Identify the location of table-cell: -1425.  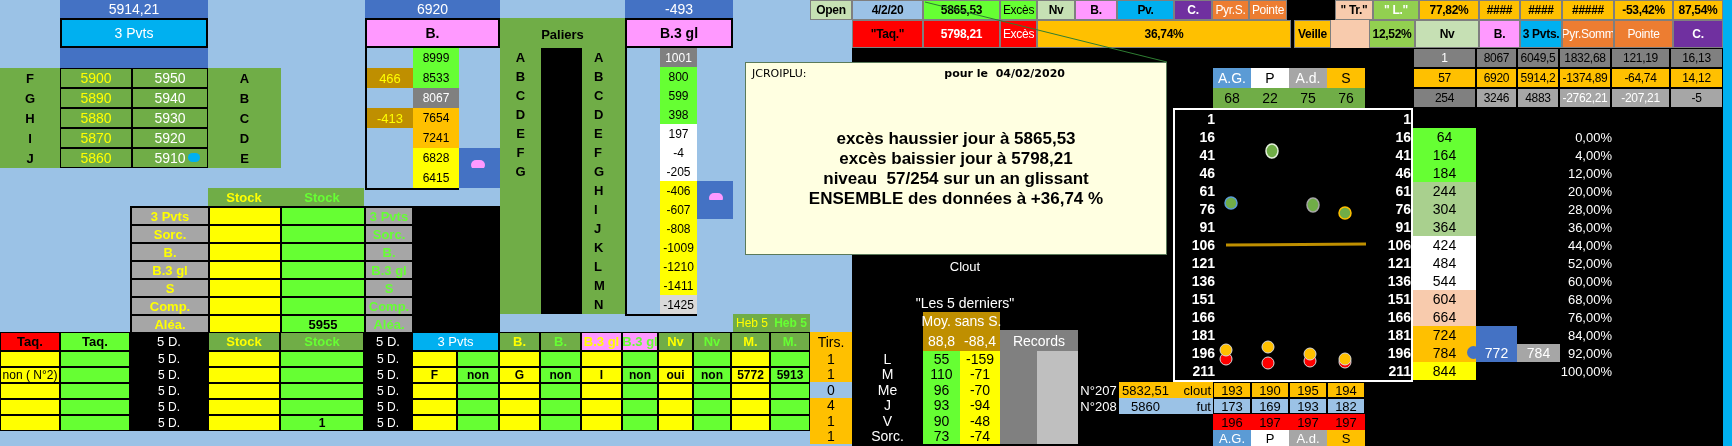
(678, 304).